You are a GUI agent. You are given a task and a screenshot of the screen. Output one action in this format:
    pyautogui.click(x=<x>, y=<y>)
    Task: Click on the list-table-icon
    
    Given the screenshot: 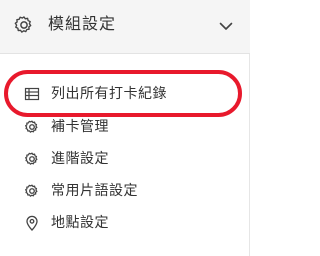 What is the action you would take?
    pyautogui.click(x=32, y=94)
    